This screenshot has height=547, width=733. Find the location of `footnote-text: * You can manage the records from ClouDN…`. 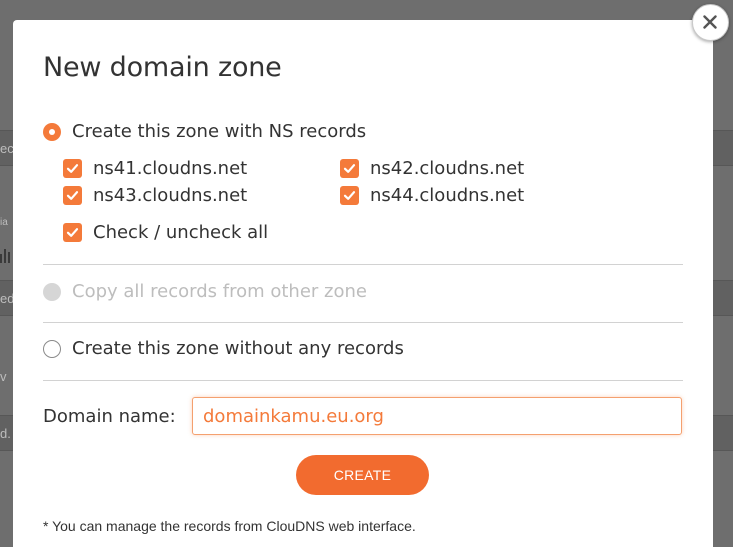

footnote-text: * You can manage the records from ClouDN… is located at coordinates (229, 526).